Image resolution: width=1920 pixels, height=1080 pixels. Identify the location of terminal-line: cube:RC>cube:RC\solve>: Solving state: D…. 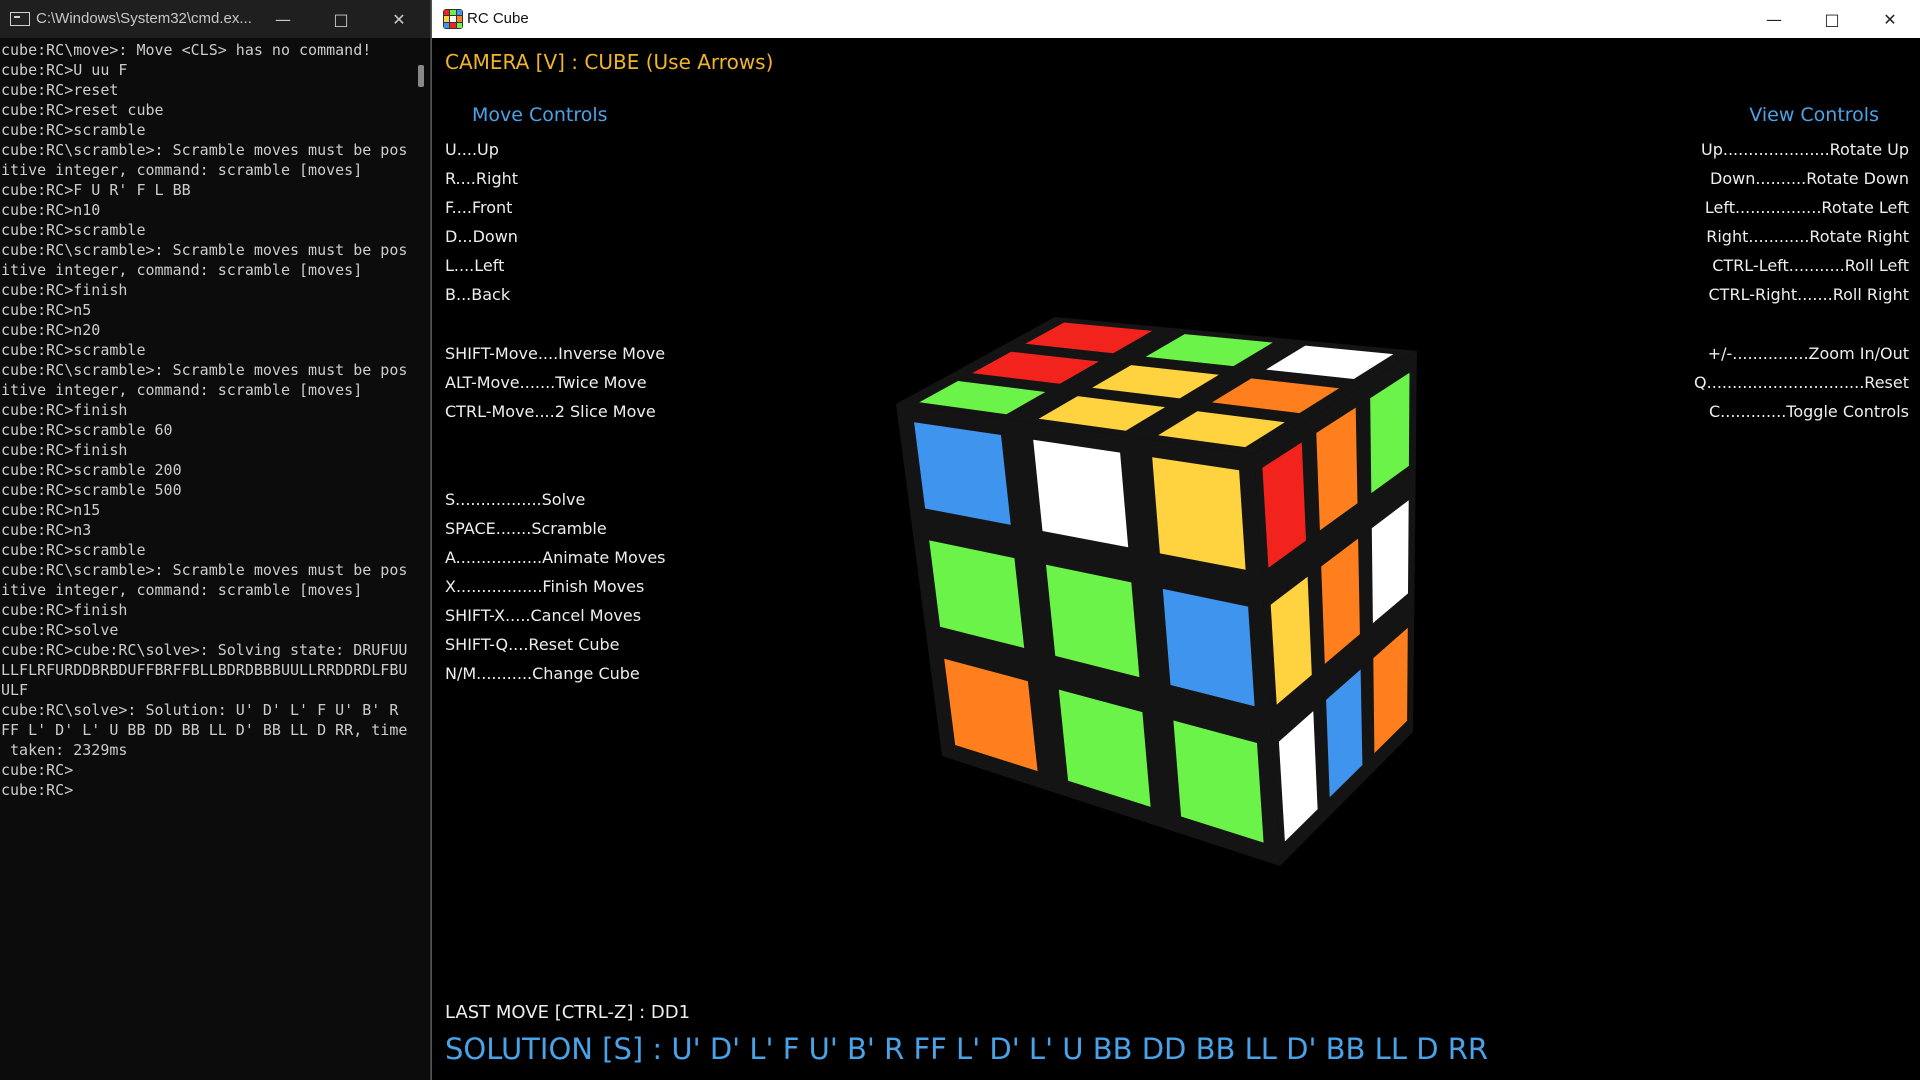
(204, 650).